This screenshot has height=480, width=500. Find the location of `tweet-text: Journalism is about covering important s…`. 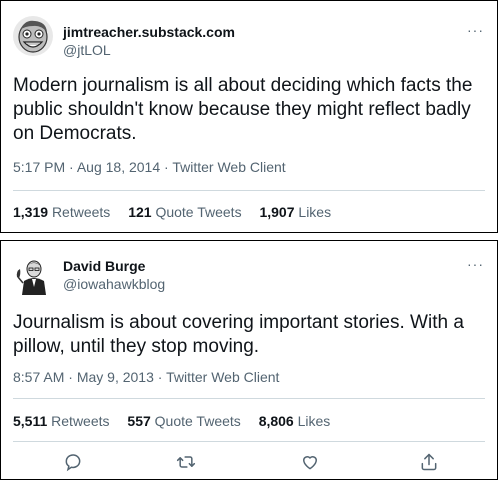

tweet-text: Journalism is about covering important s… is located at coordinates (238, 334).